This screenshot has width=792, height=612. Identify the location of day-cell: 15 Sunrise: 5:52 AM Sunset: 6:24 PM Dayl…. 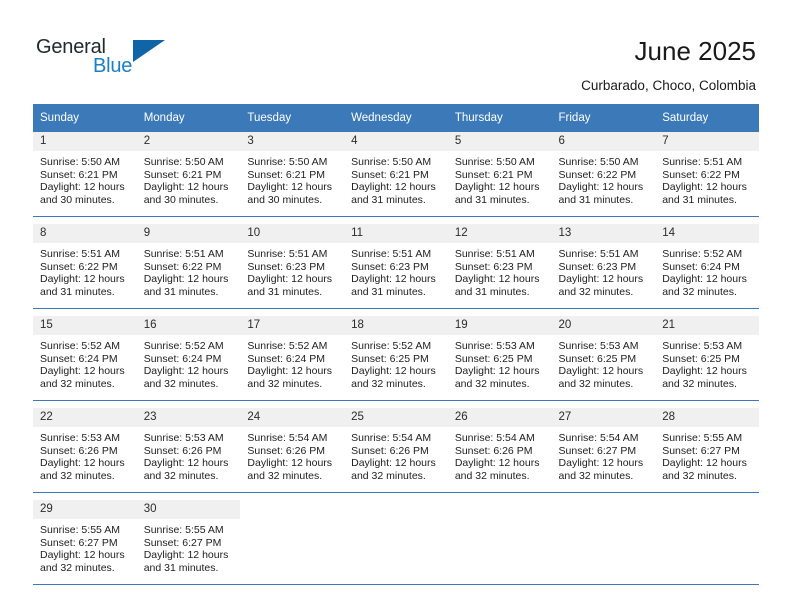
(85, 358).